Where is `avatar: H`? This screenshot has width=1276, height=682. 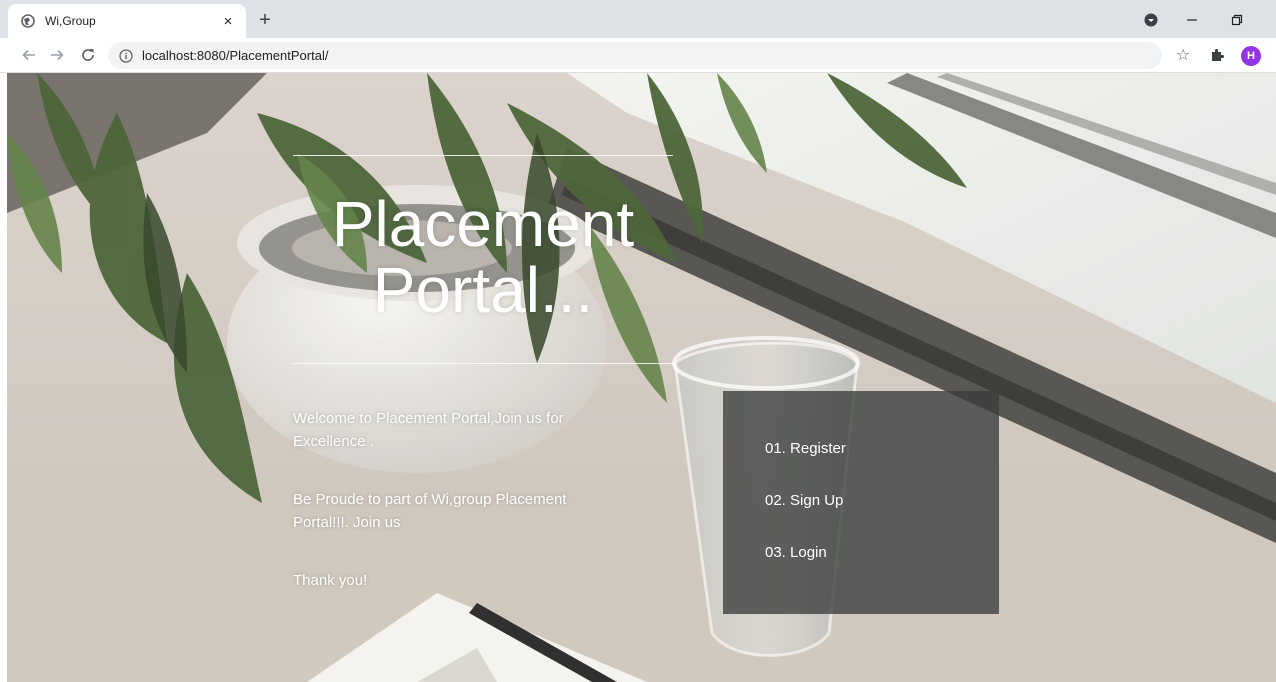 avatar: H is located at coordinates (1251, 56).